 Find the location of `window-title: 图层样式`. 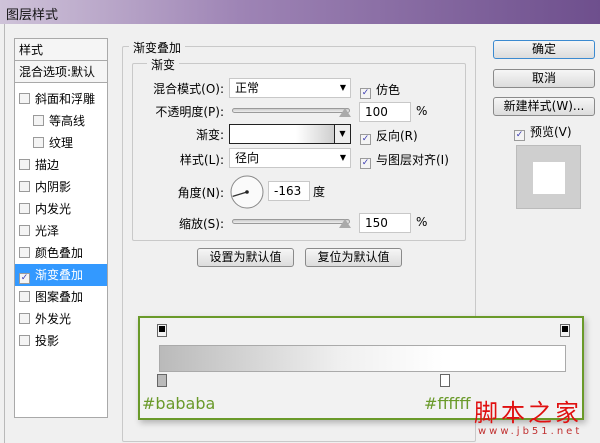

window-title: 图层样式 is located at coordinates (32, 15).